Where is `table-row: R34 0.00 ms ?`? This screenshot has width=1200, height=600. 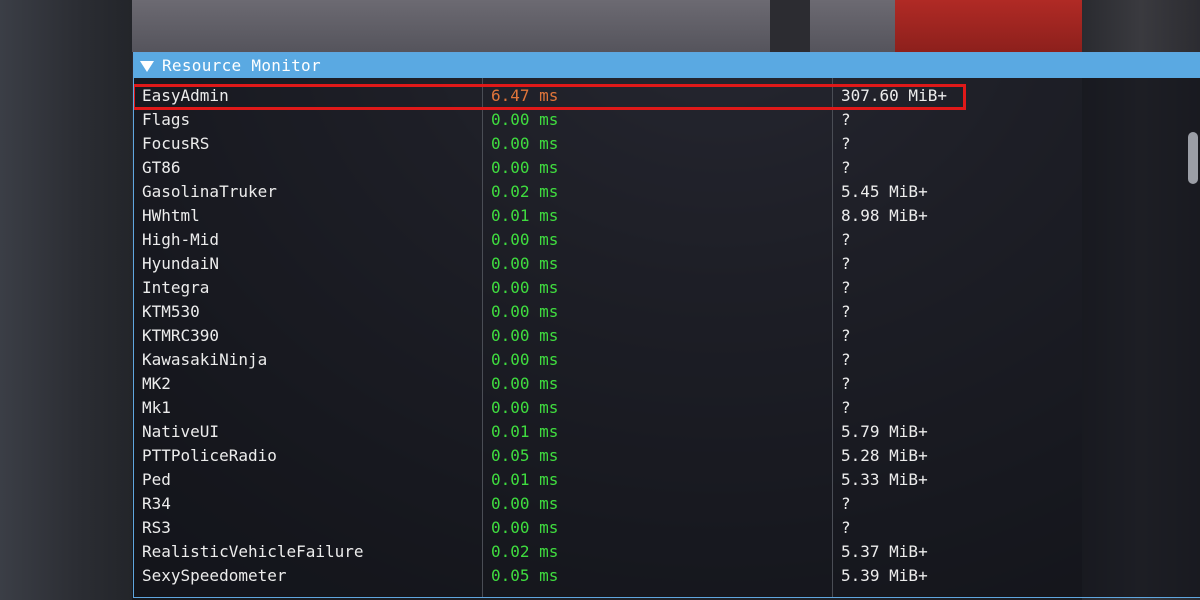
table-row: R34 0.00 ms ? is located at coordinates (654, 504).